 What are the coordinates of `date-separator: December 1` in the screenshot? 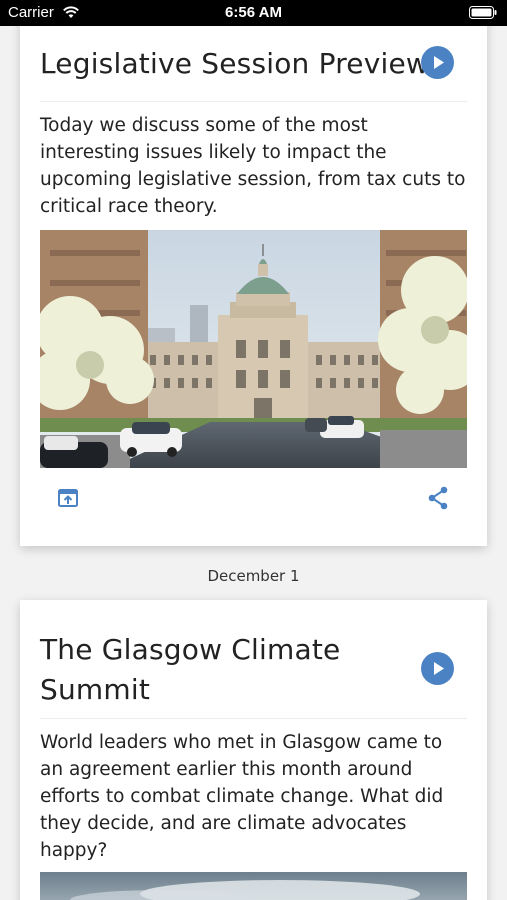 It's located at (253, 576).